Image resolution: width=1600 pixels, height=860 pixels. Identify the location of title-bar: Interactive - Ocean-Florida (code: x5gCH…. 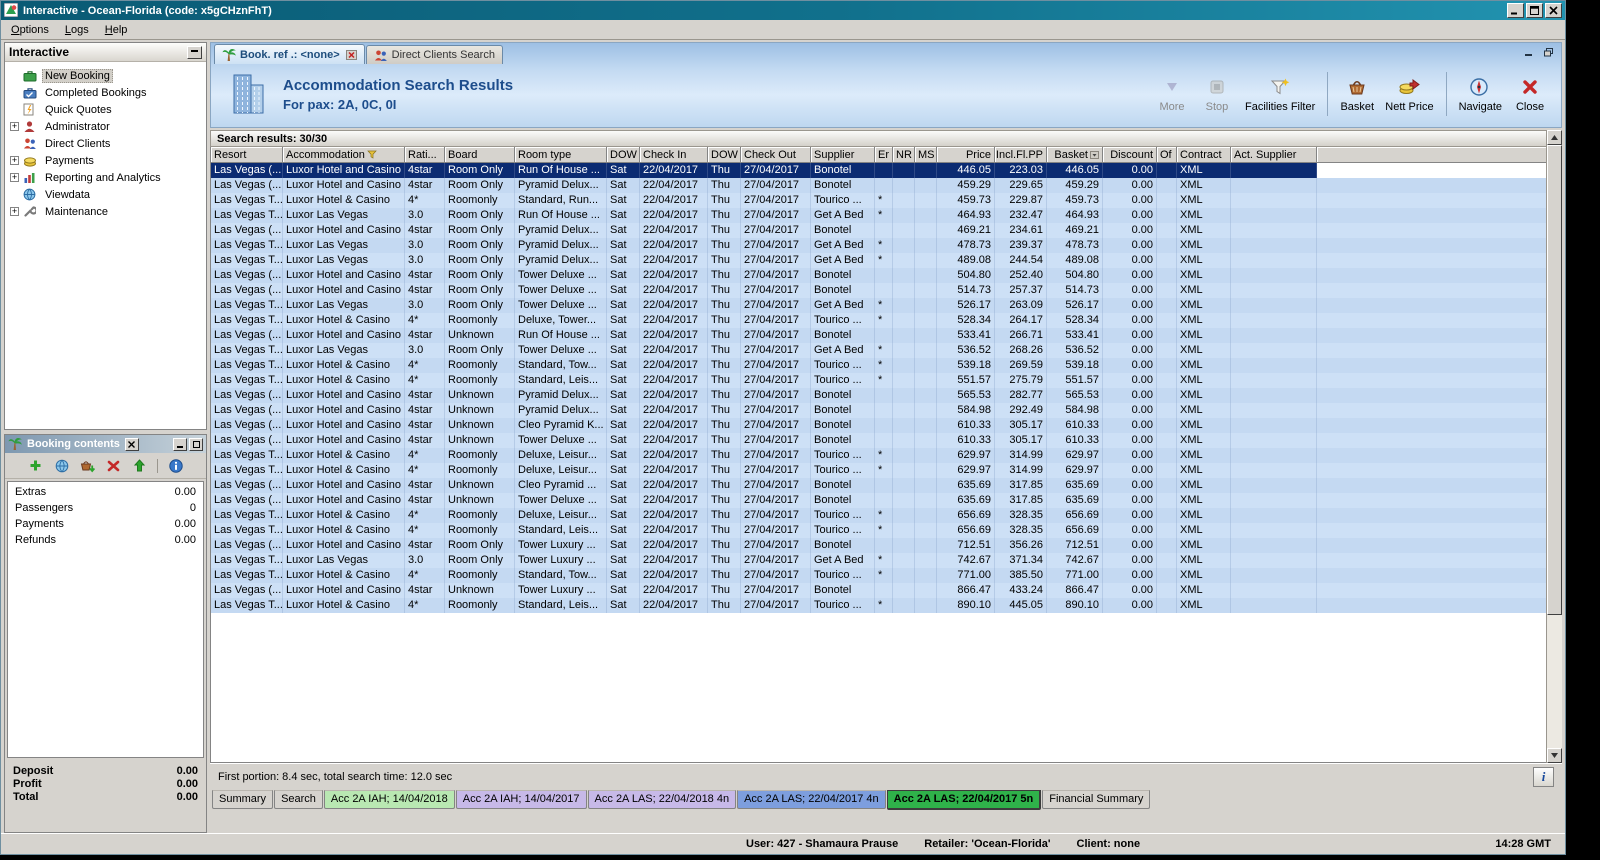
(783, 10).